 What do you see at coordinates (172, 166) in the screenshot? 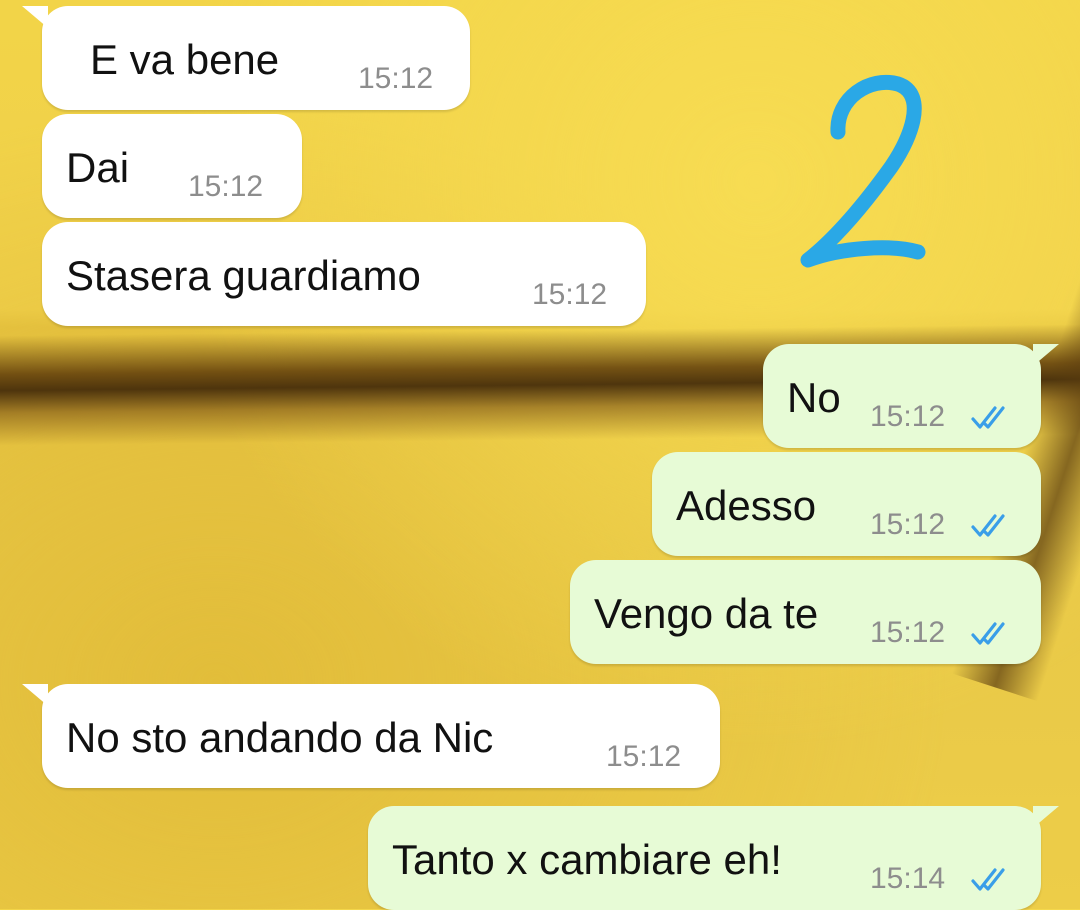
I see `incoming-message-bubble: Dai 15:12` at bounding box center [172, 166].